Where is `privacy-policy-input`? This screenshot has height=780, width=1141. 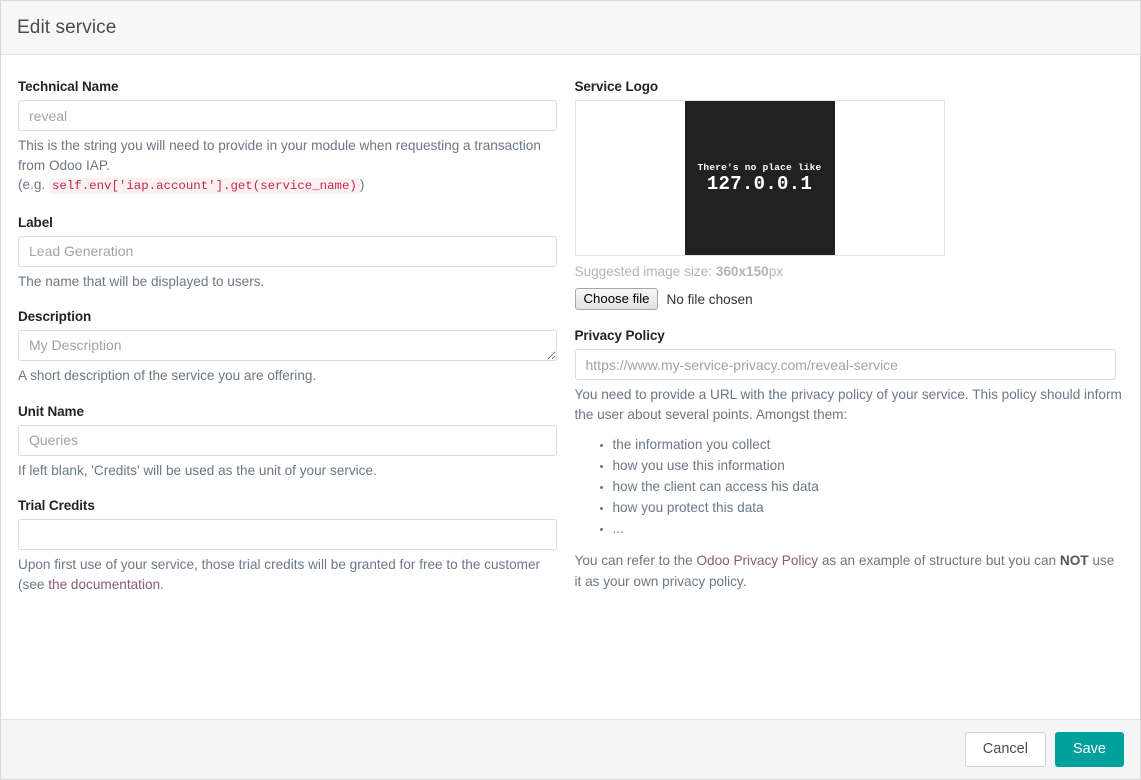 privacy-policy-input is located at coordinates (845, 364).